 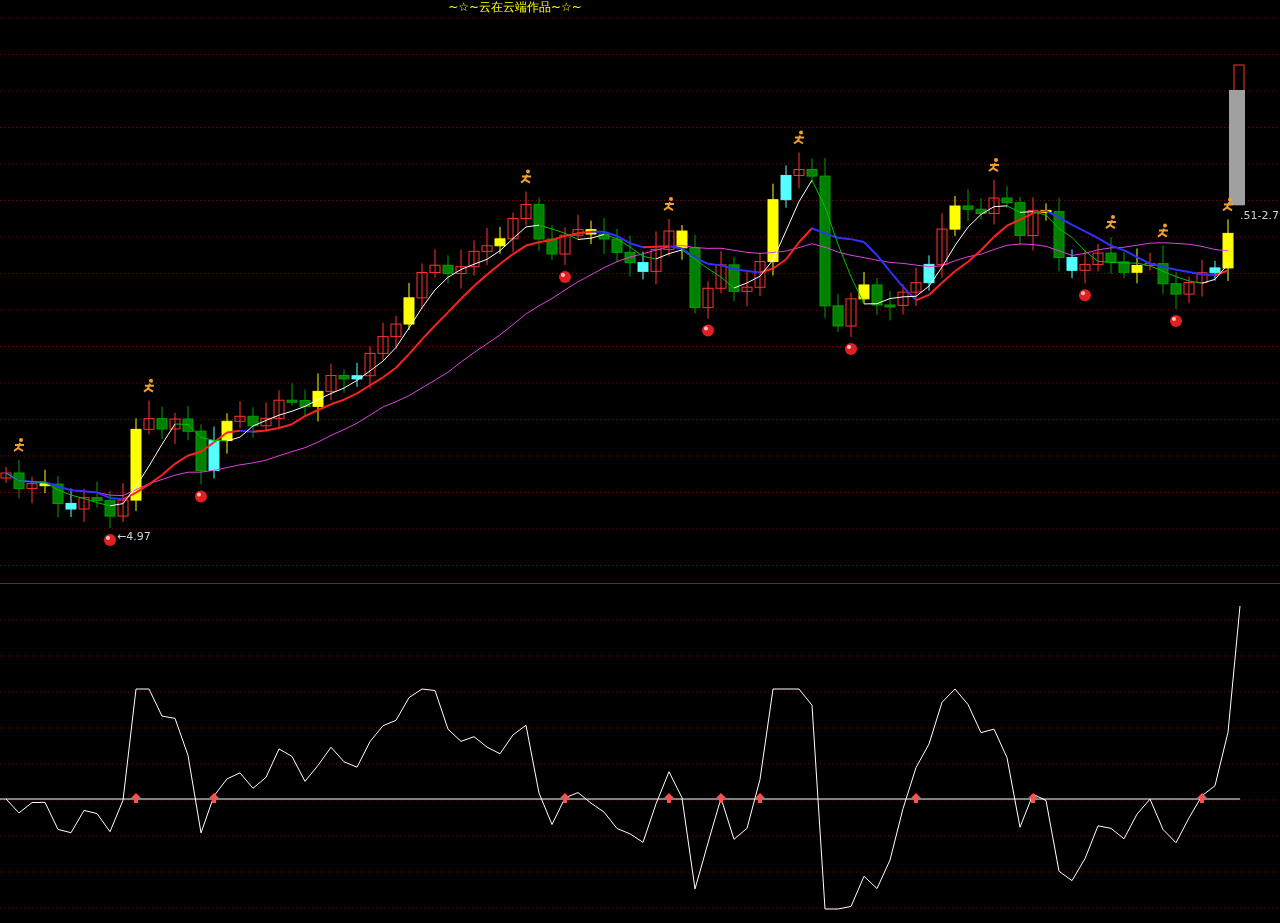 I want to click on price-label: .51-2.7, so click(x=1259, y=215).